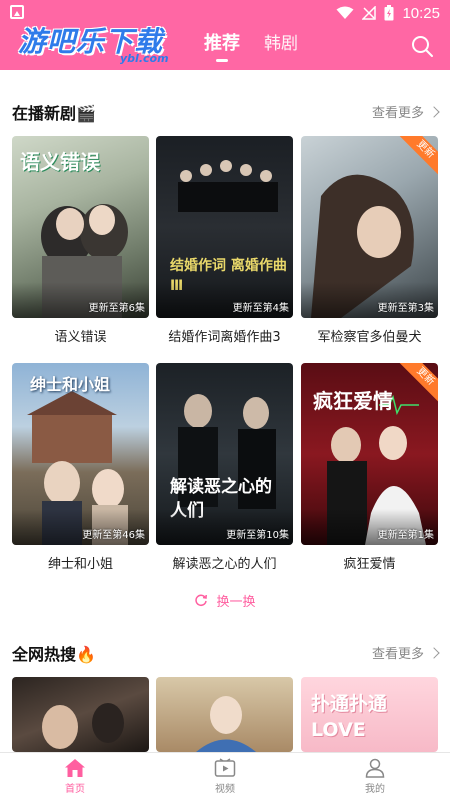 Image resolution: width=450 pixels, height=800 pixels. Describe the element at coordinates (281, 46) in the screenshot. I see `tab-korean-drama: 韩剧` at that location.